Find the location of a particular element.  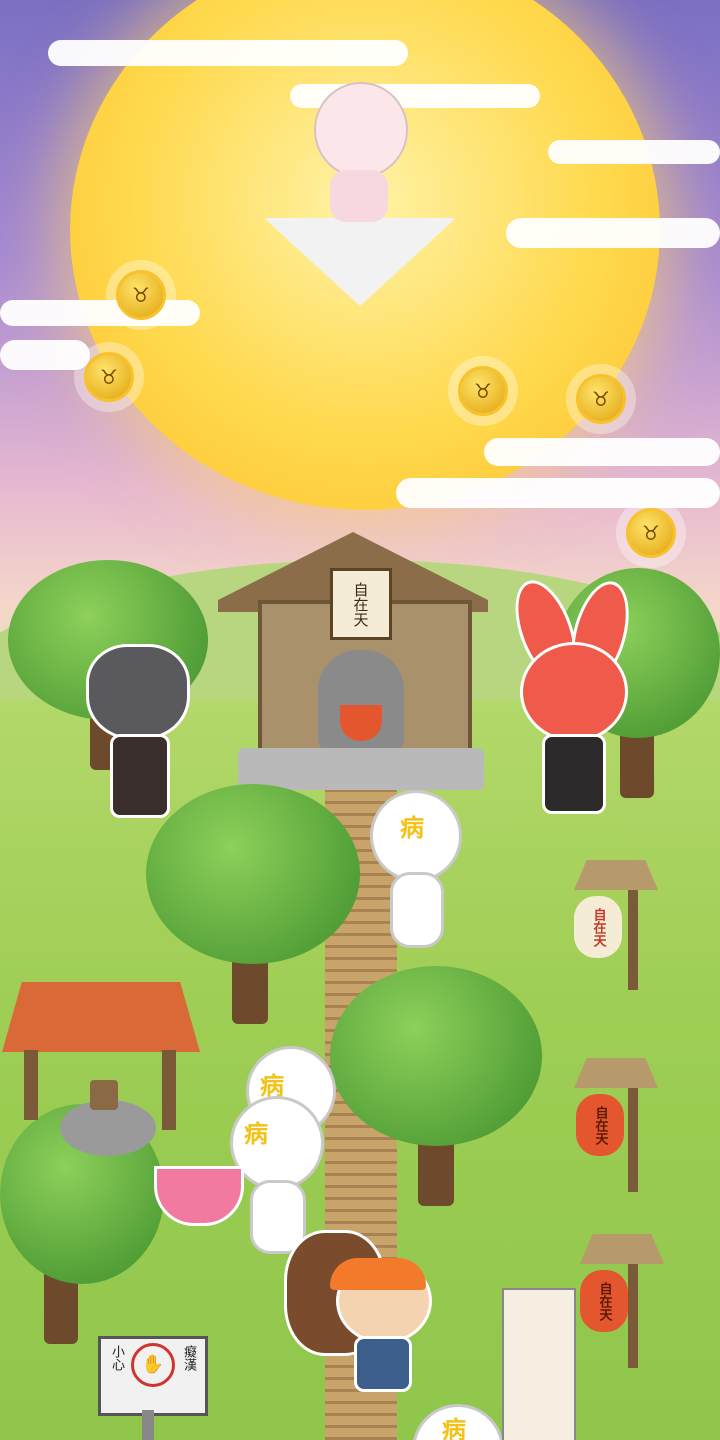

bucket is located at coordinates (104, 1095).